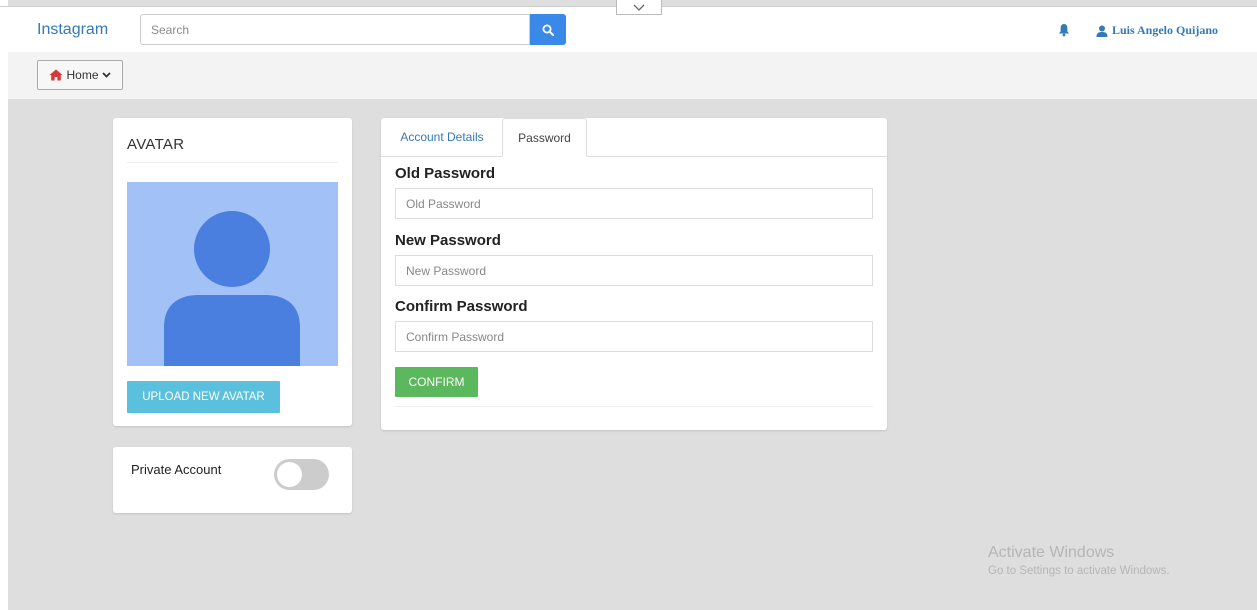 This screenshot has height=610, width=1257. I want to click on new-password-label: New Password, so click(448, 240).